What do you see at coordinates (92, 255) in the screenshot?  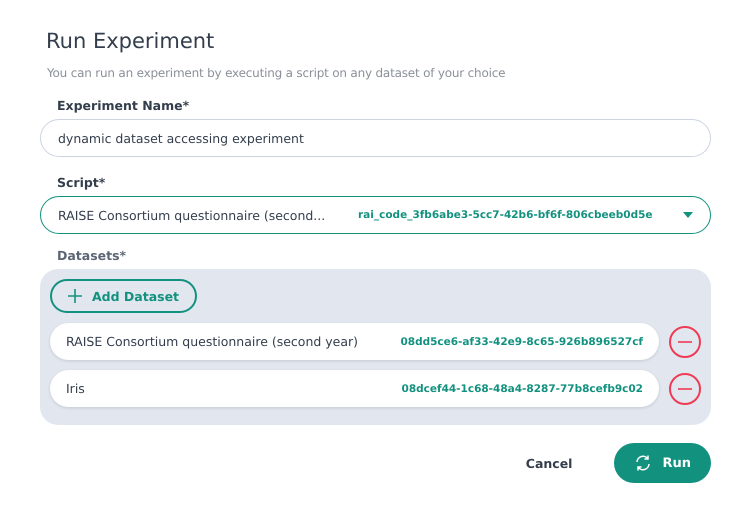 I see `field-label: Datasets*` at bounding box center [92, 255].